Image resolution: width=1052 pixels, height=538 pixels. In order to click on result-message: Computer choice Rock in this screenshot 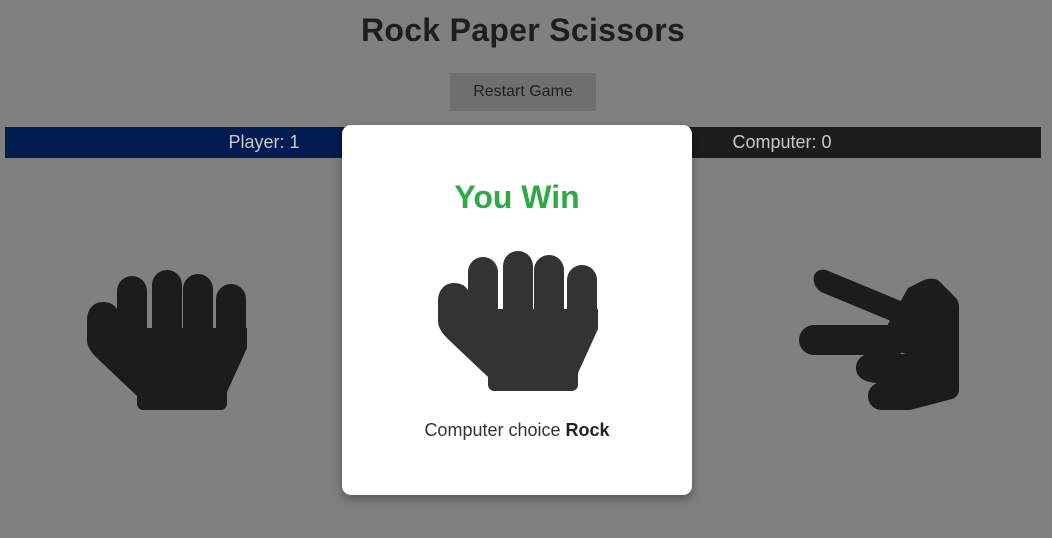, I will do `click(517, 430)`.